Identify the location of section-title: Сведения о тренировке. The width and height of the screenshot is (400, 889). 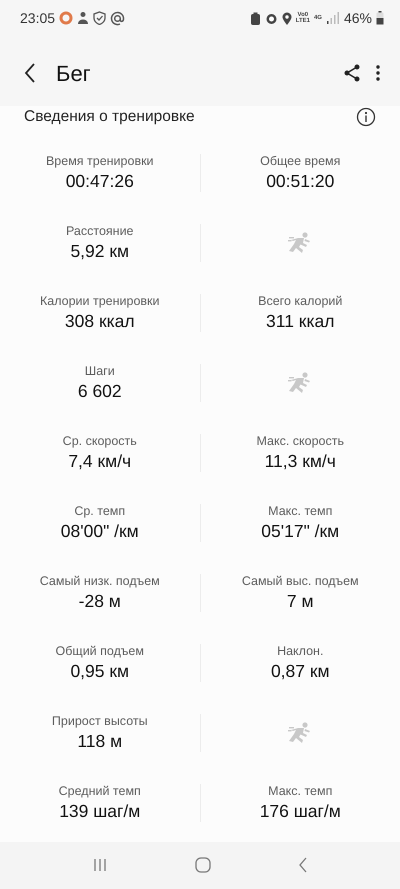
(109, 117).